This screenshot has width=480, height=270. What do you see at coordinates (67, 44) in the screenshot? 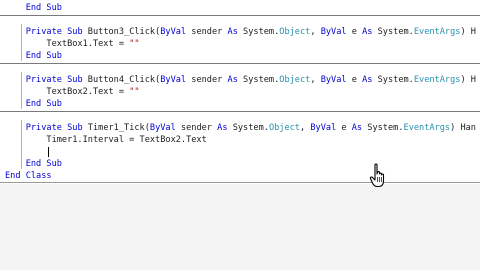
I see `code-token: TextBox1.Text =` at bounding box center [67, 44].